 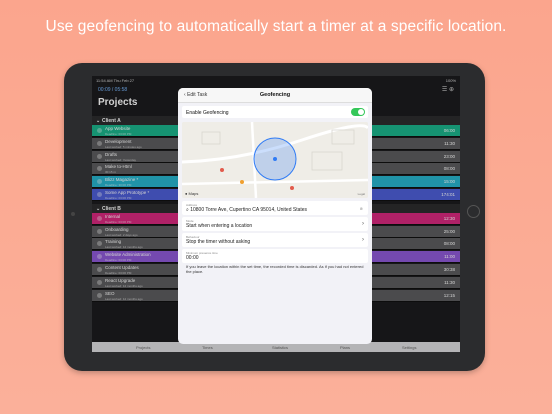 What do you see at coordinates (275, 224) in the screenshot?
I see `mode-field: Mode Start when entering a location ›` at bounding box center [275, 224].